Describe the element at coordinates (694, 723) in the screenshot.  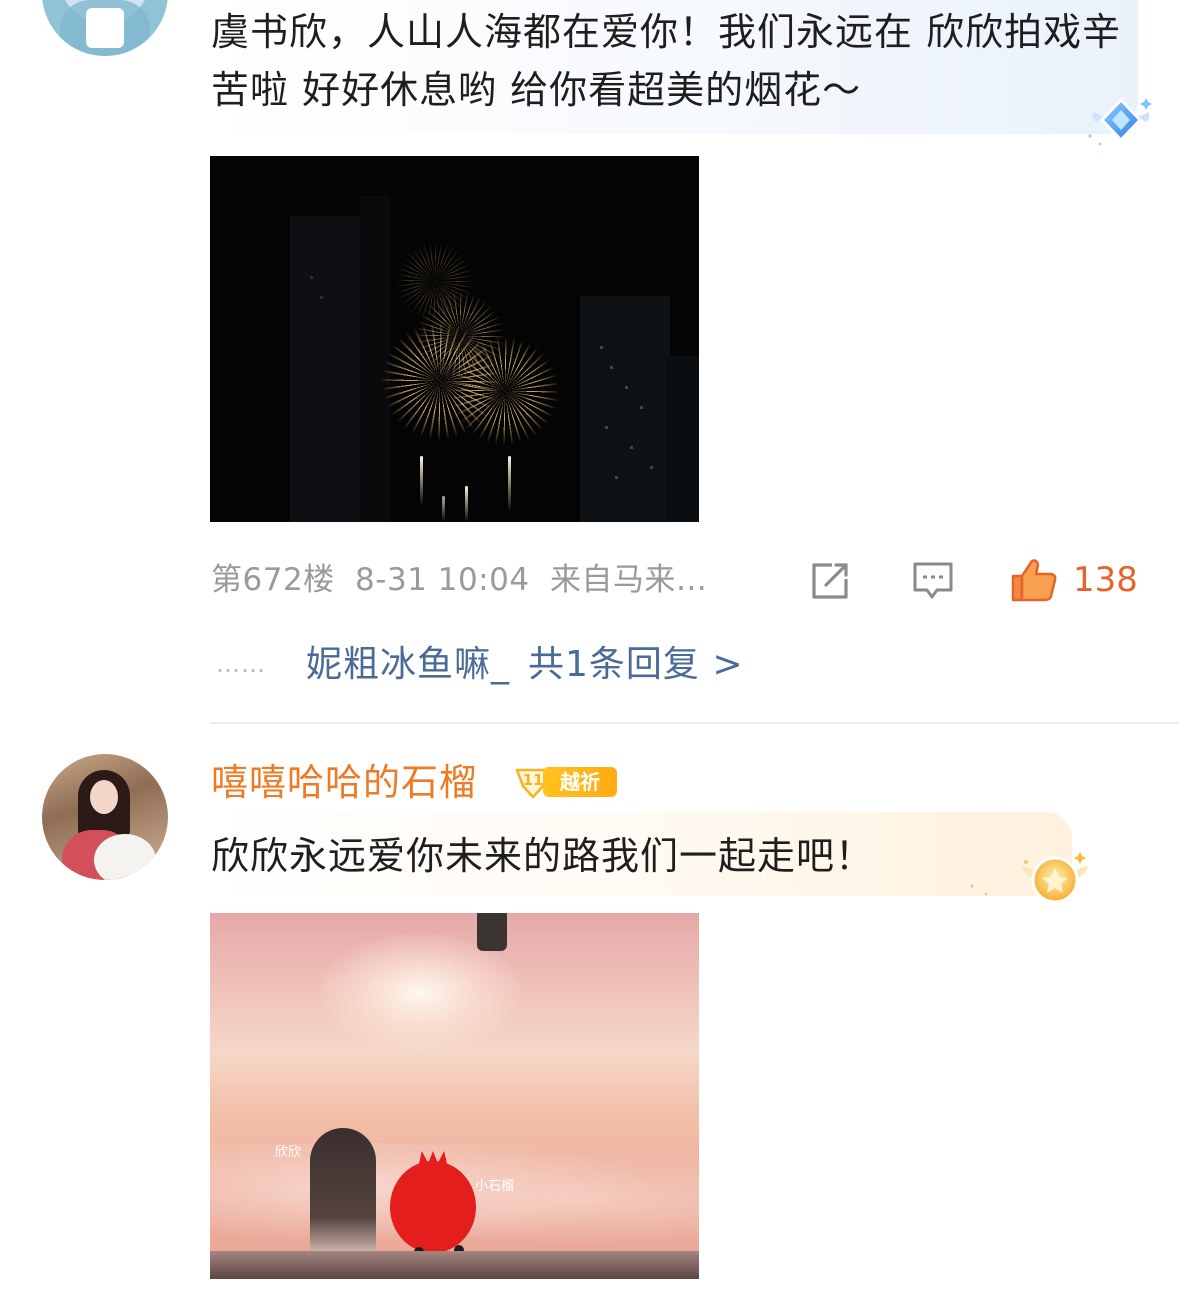
I see `comment-divider` at that location.